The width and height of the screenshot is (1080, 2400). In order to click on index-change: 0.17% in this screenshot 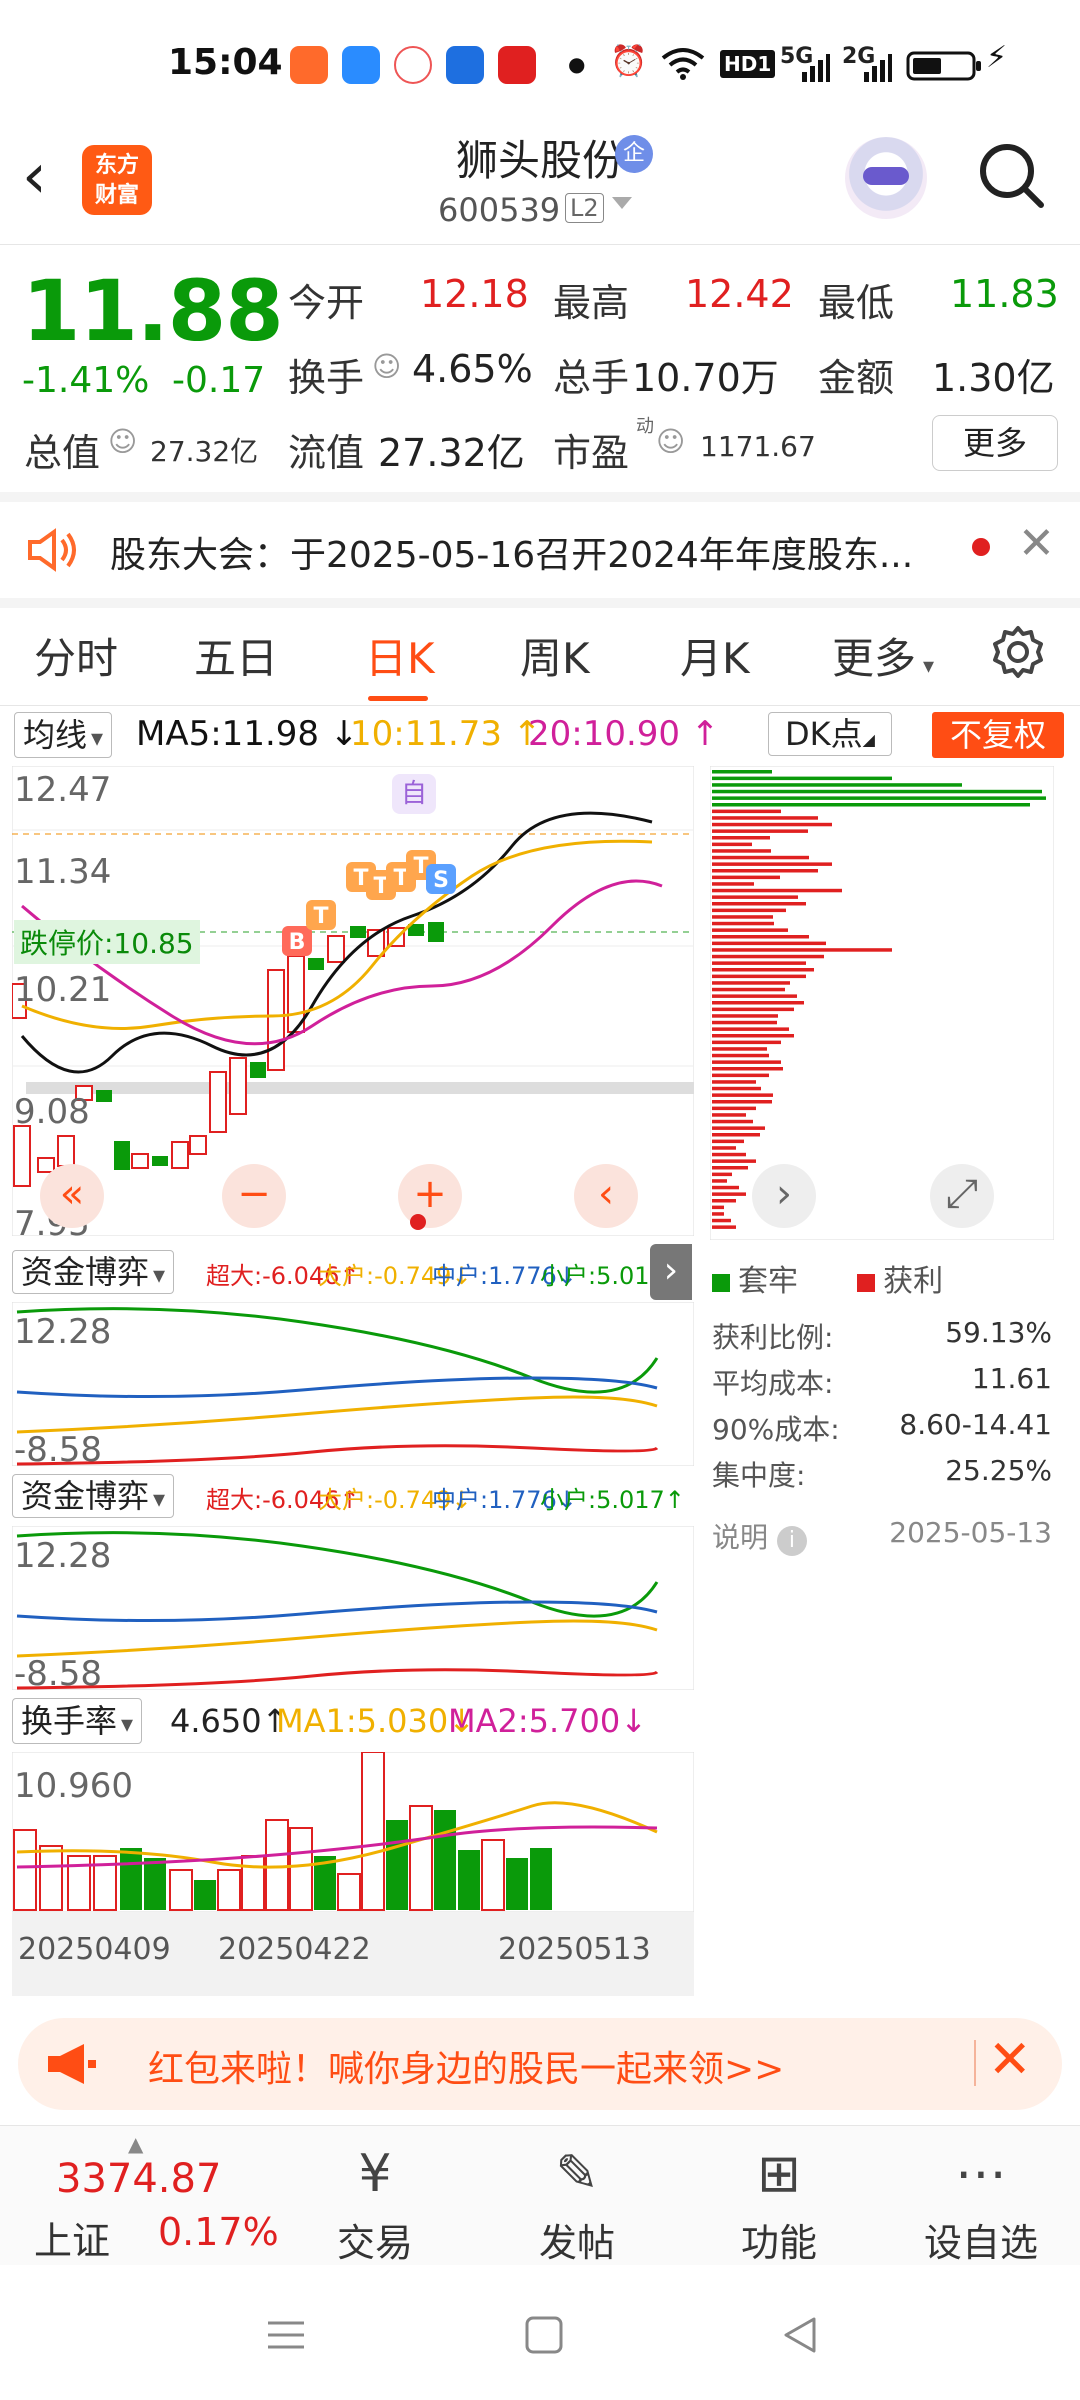, I will do `click(218, 2232)`.